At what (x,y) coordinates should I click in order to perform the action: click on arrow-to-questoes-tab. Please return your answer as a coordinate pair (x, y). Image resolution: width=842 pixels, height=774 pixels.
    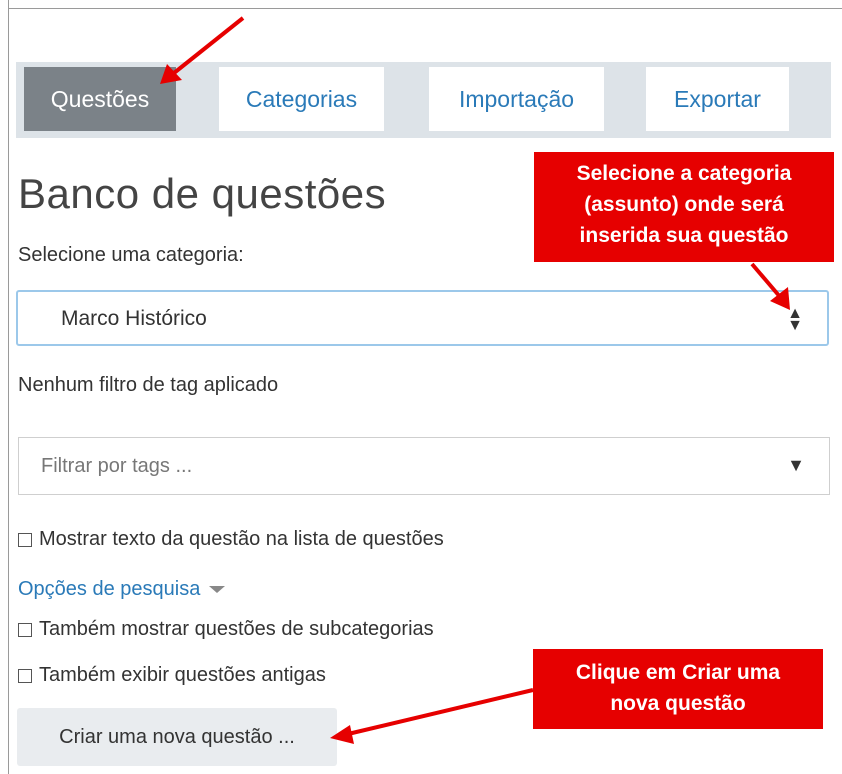
    Looking at the image, I should click on (202, 50).